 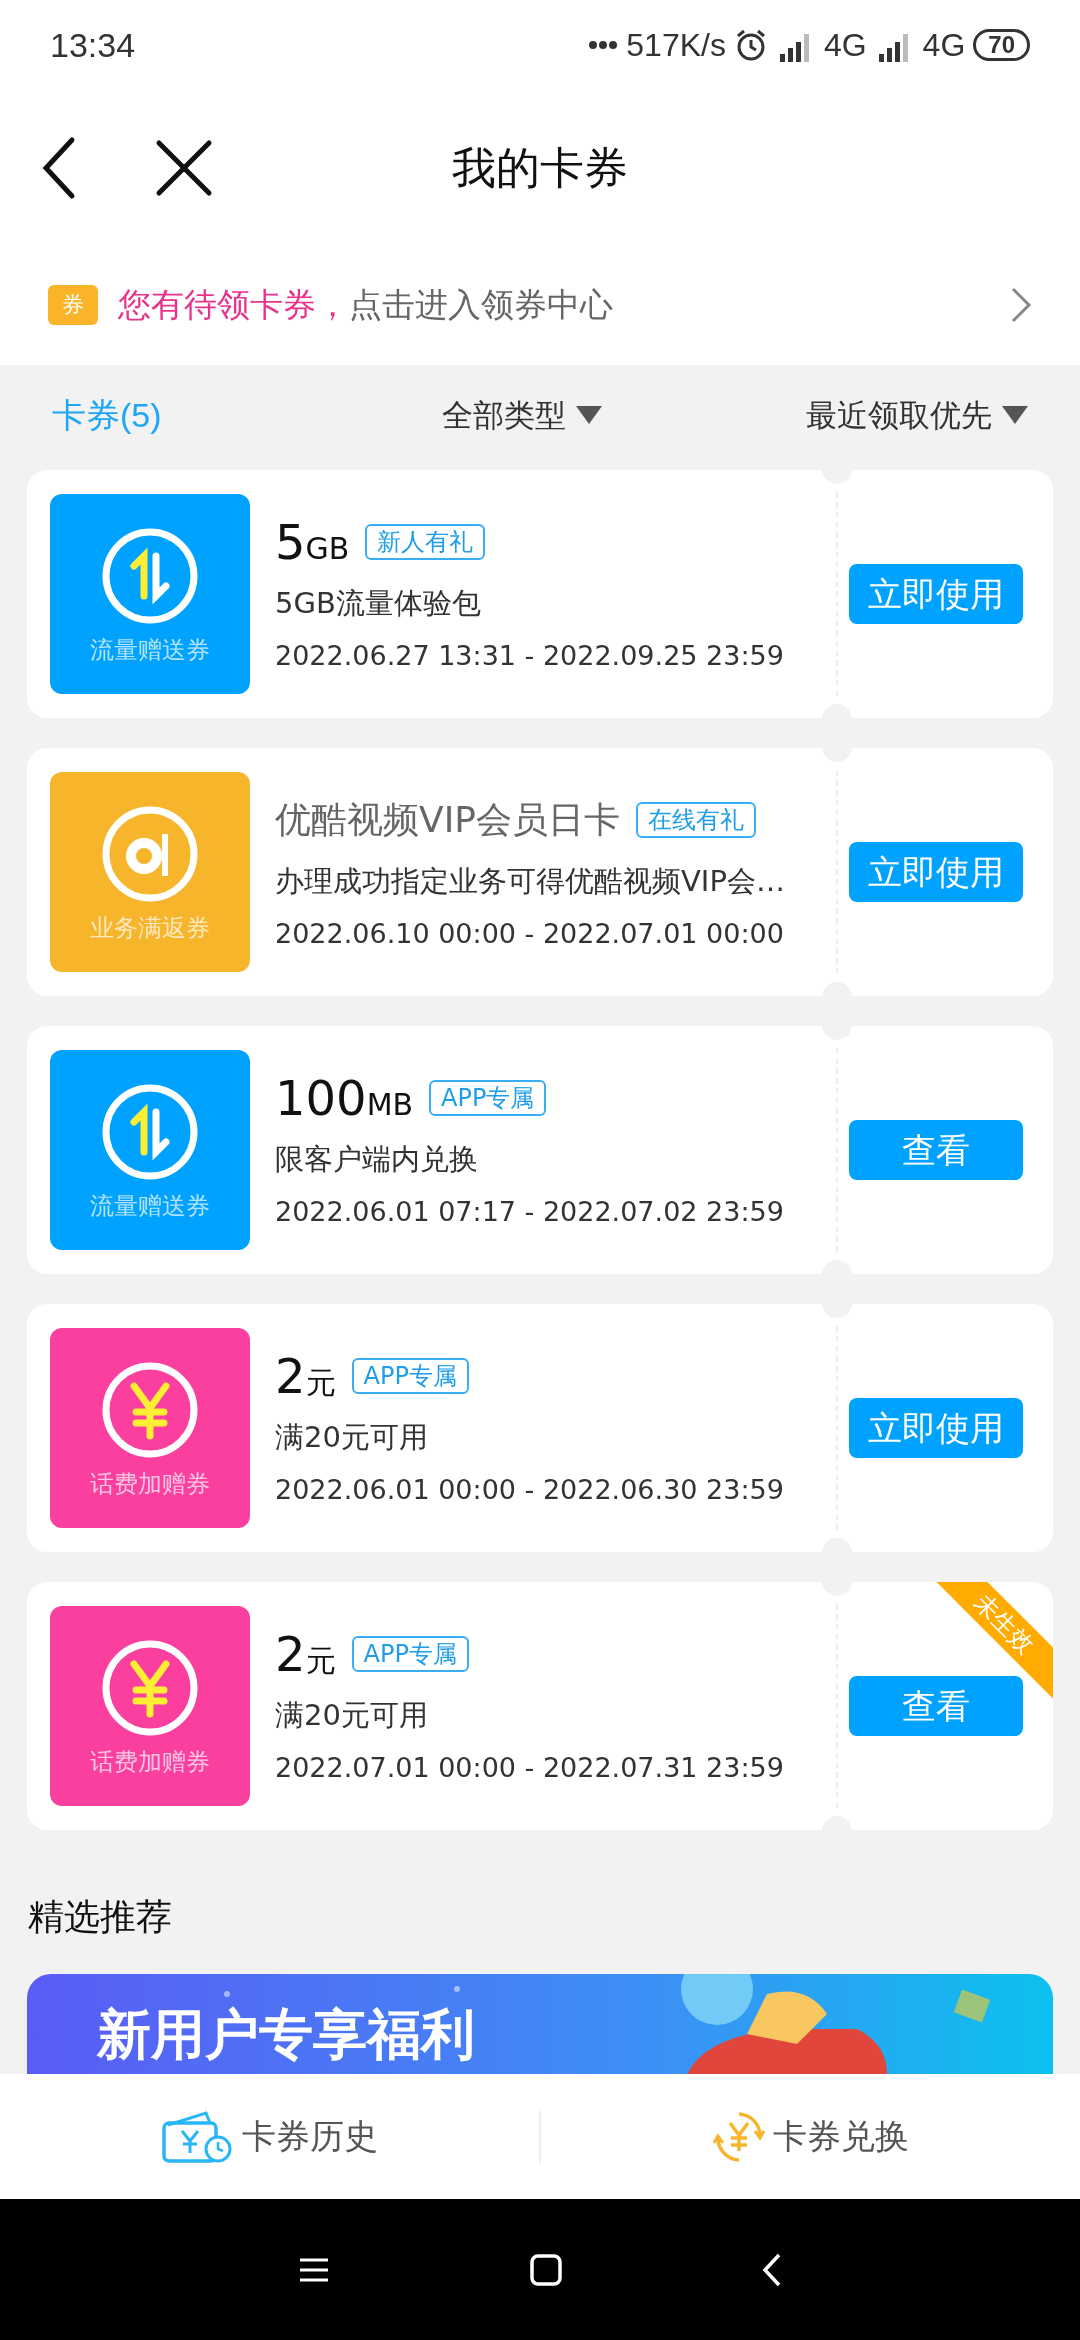 I want to click on coupon-description: 限客户端内兑换, so click(x=377, y=1159).